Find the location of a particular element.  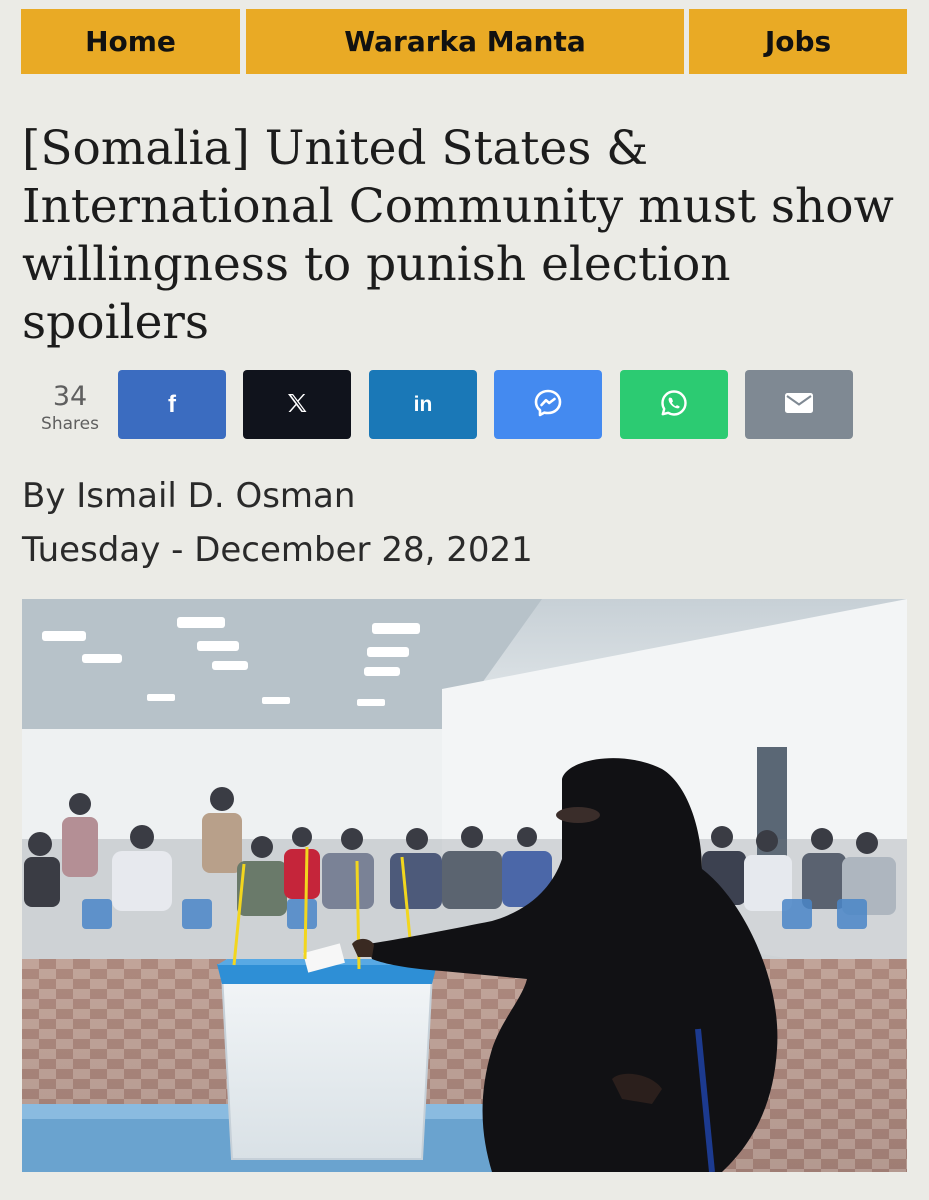

linkedin-icon: in is located at coordinates (423, 404).